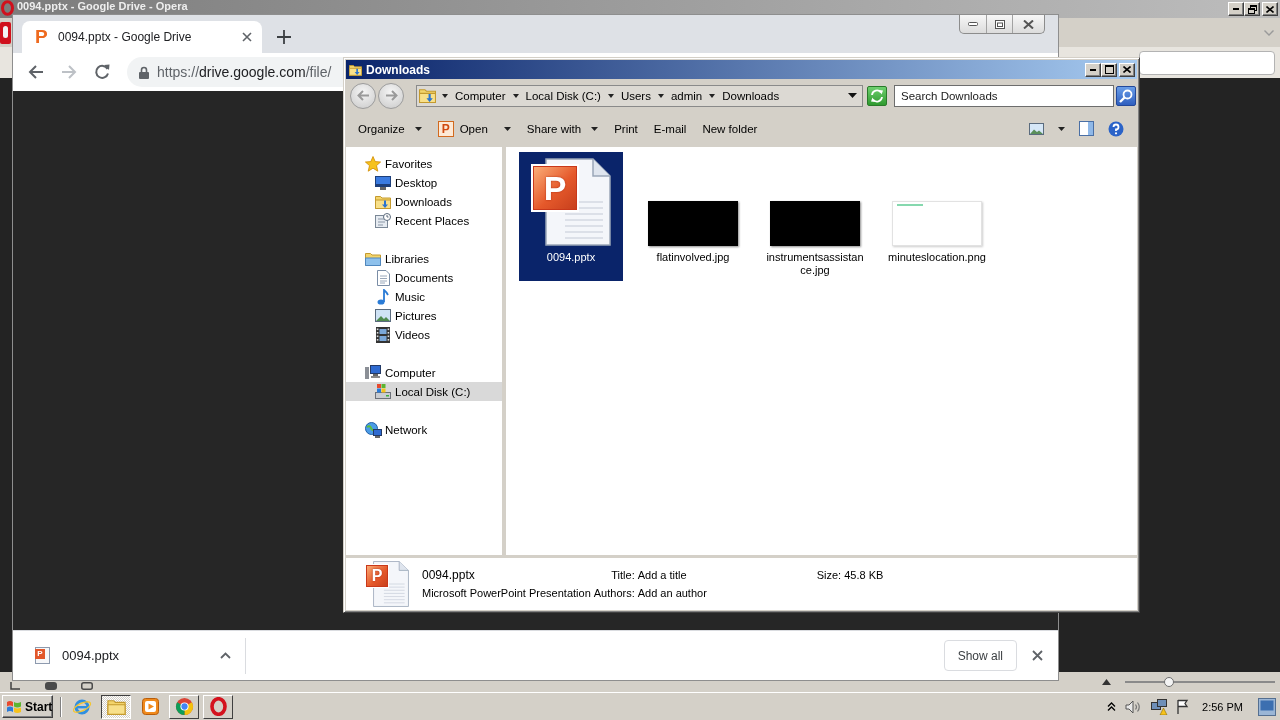 This screenshot has width=1280, height=720. What do you see at coordinates (383, 334) in the screenshot?
I see `film-strip-icon` at bounding box center [383, 334].